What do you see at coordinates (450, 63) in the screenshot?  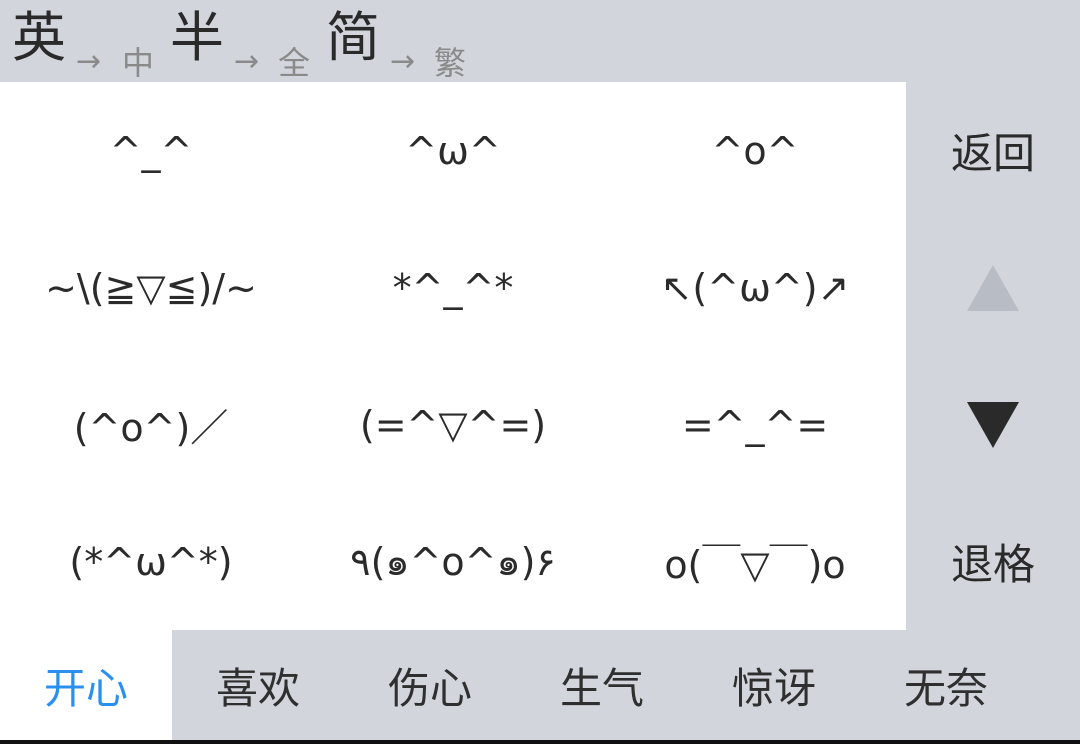 I see `mode-script-target: 繁` at bounding box center [450, 63].